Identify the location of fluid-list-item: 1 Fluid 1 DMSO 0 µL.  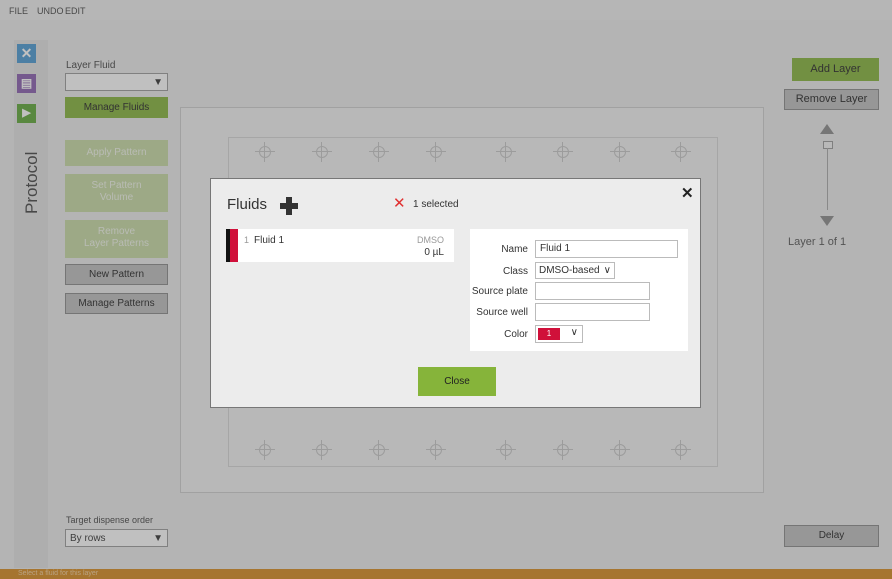
(340, 245).